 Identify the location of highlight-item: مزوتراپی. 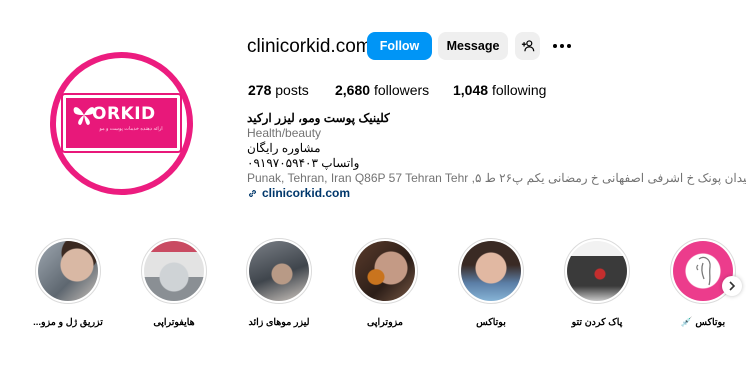
(385, 283).